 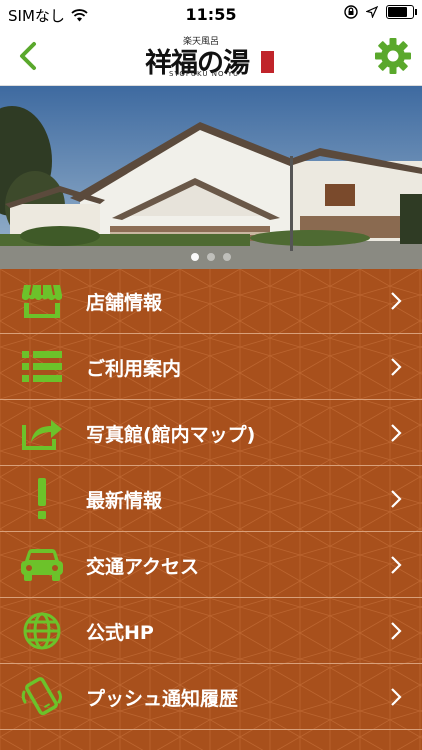 I want to click on menu-item-label: 写真館(館内マップ), so click(x=171, y=434).